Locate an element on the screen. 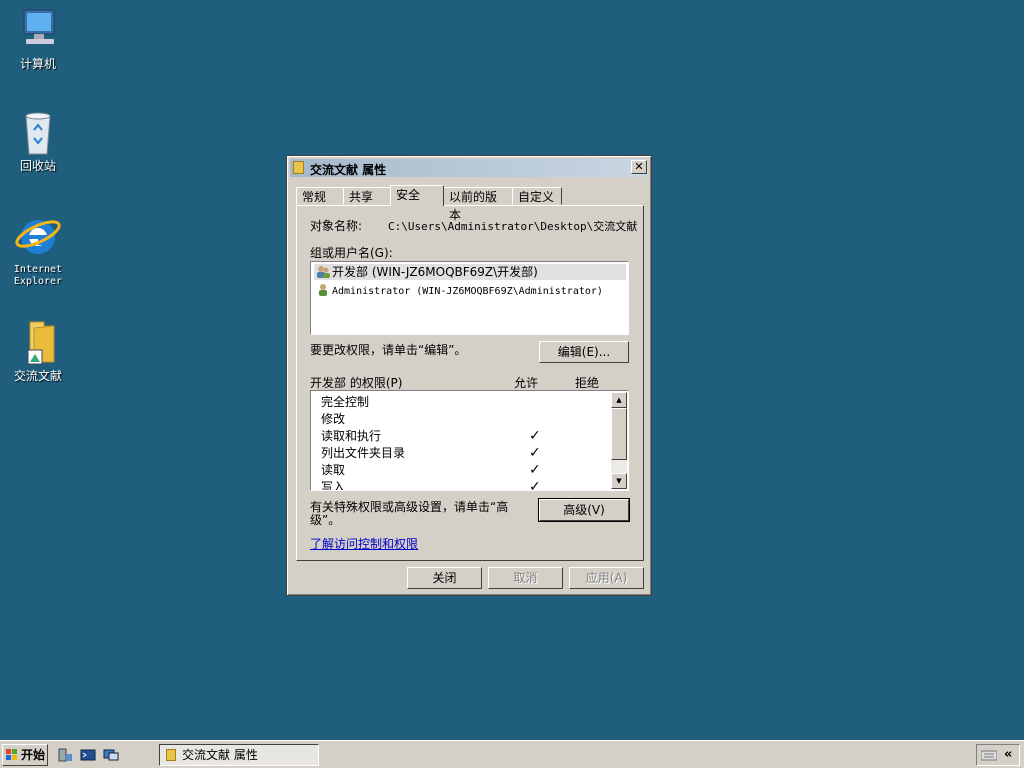 The width and height of the screenshot is (1024, 768). desktop-icon-recycle-bin: 回收站 is located at coordinates (38, 140).